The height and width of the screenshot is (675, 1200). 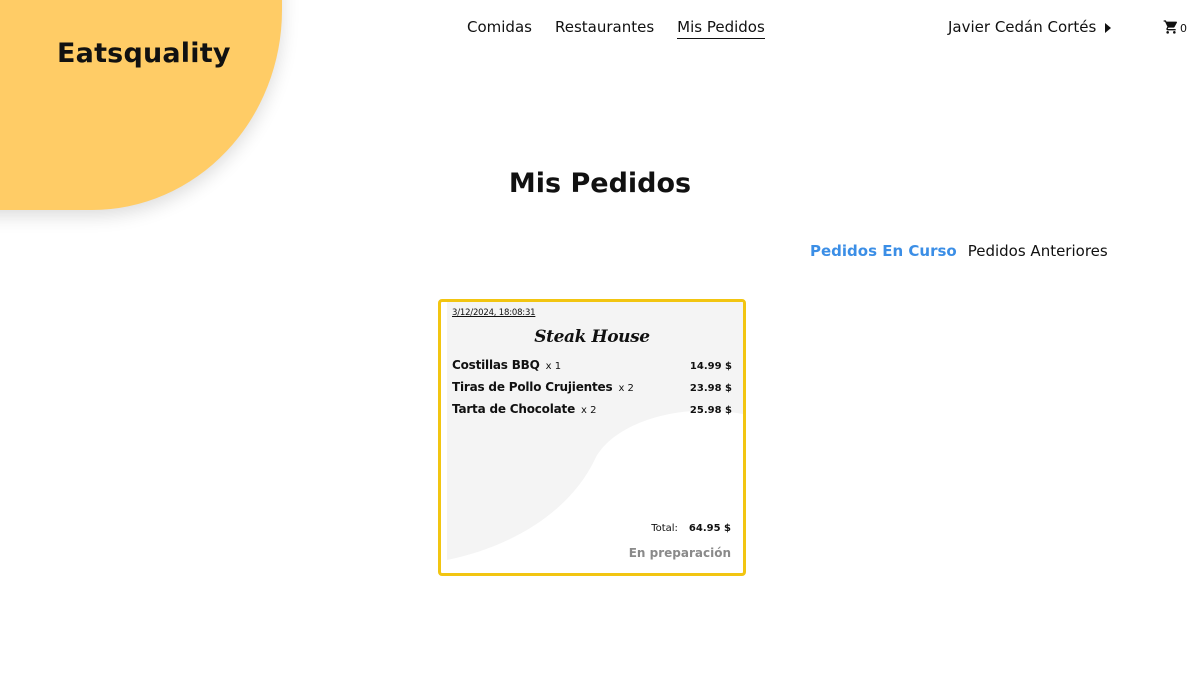 What do you see at coordinates (679, 553) in the screenshot?
I see `order-status: En preparación` at bounding box center [679, 553].